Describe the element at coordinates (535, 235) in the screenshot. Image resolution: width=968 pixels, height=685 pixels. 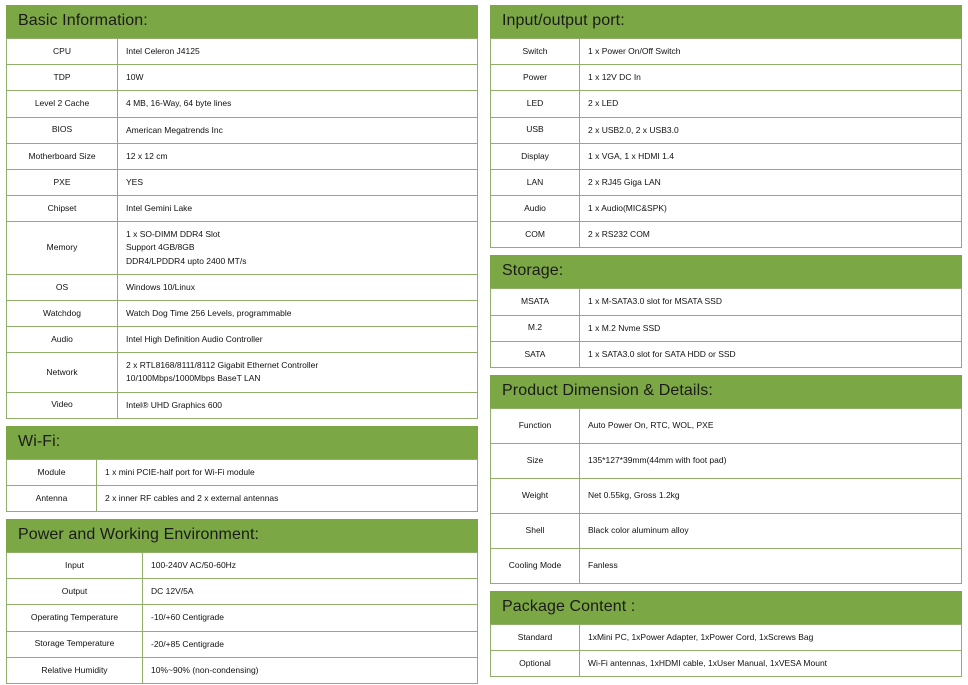
I see `row-label: COM` at that location.